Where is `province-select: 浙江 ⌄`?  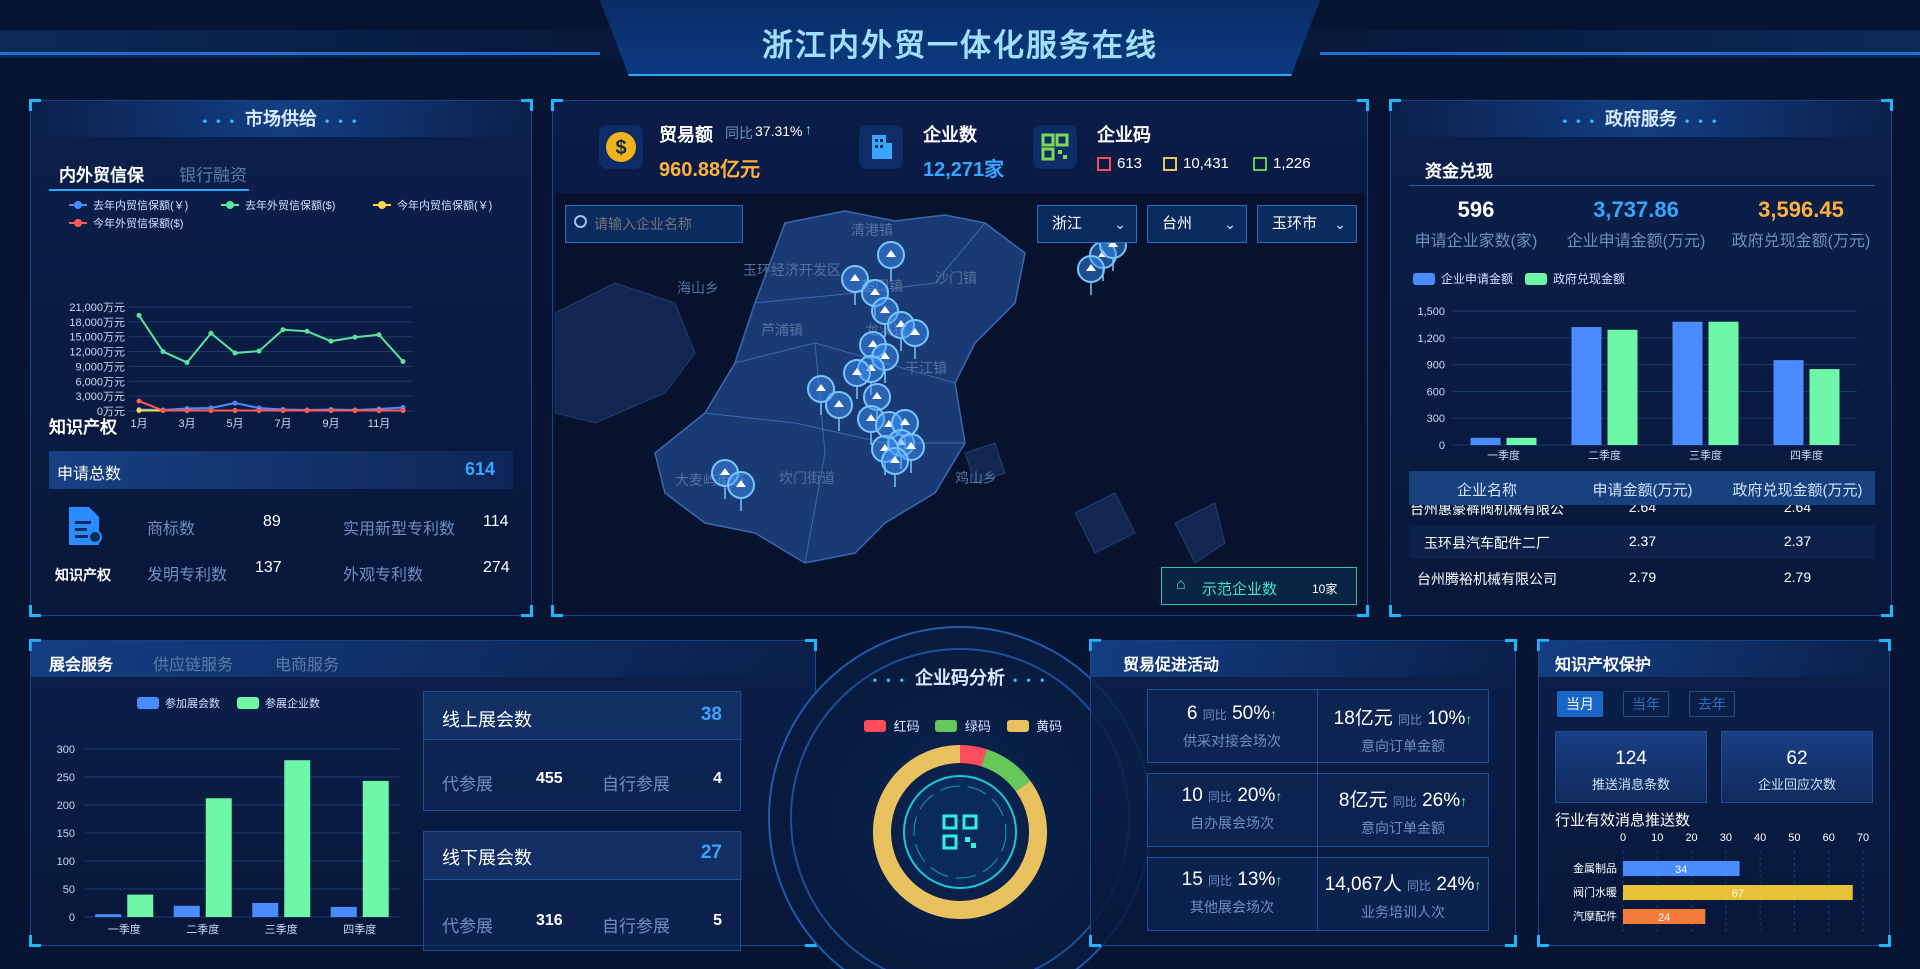
province-select: 浙江 ⌄ is located at coordinates (1087, 224).